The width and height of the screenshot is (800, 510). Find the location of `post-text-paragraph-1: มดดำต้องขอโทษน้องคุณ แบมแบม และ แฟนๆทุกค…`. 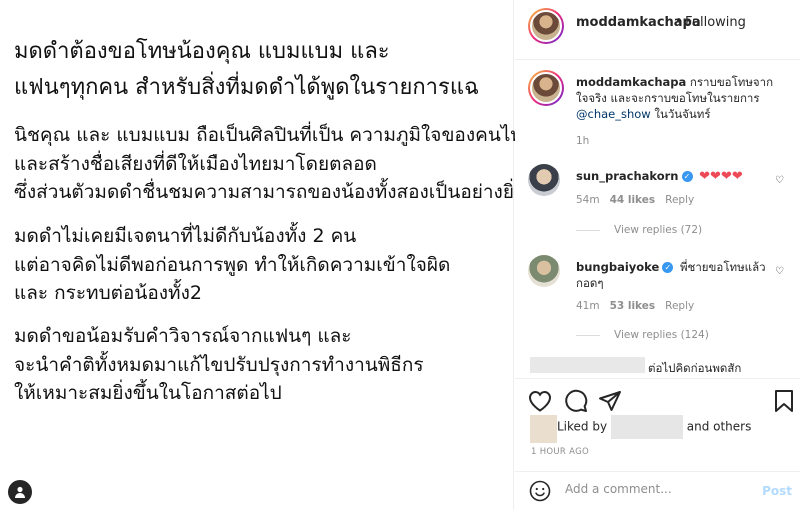

post-text-paragraph-1: มดดำต้องขอโทษน้องคุณ แบมแบม และ แฟนๆทุกค… is located at coordinates (246, 70).